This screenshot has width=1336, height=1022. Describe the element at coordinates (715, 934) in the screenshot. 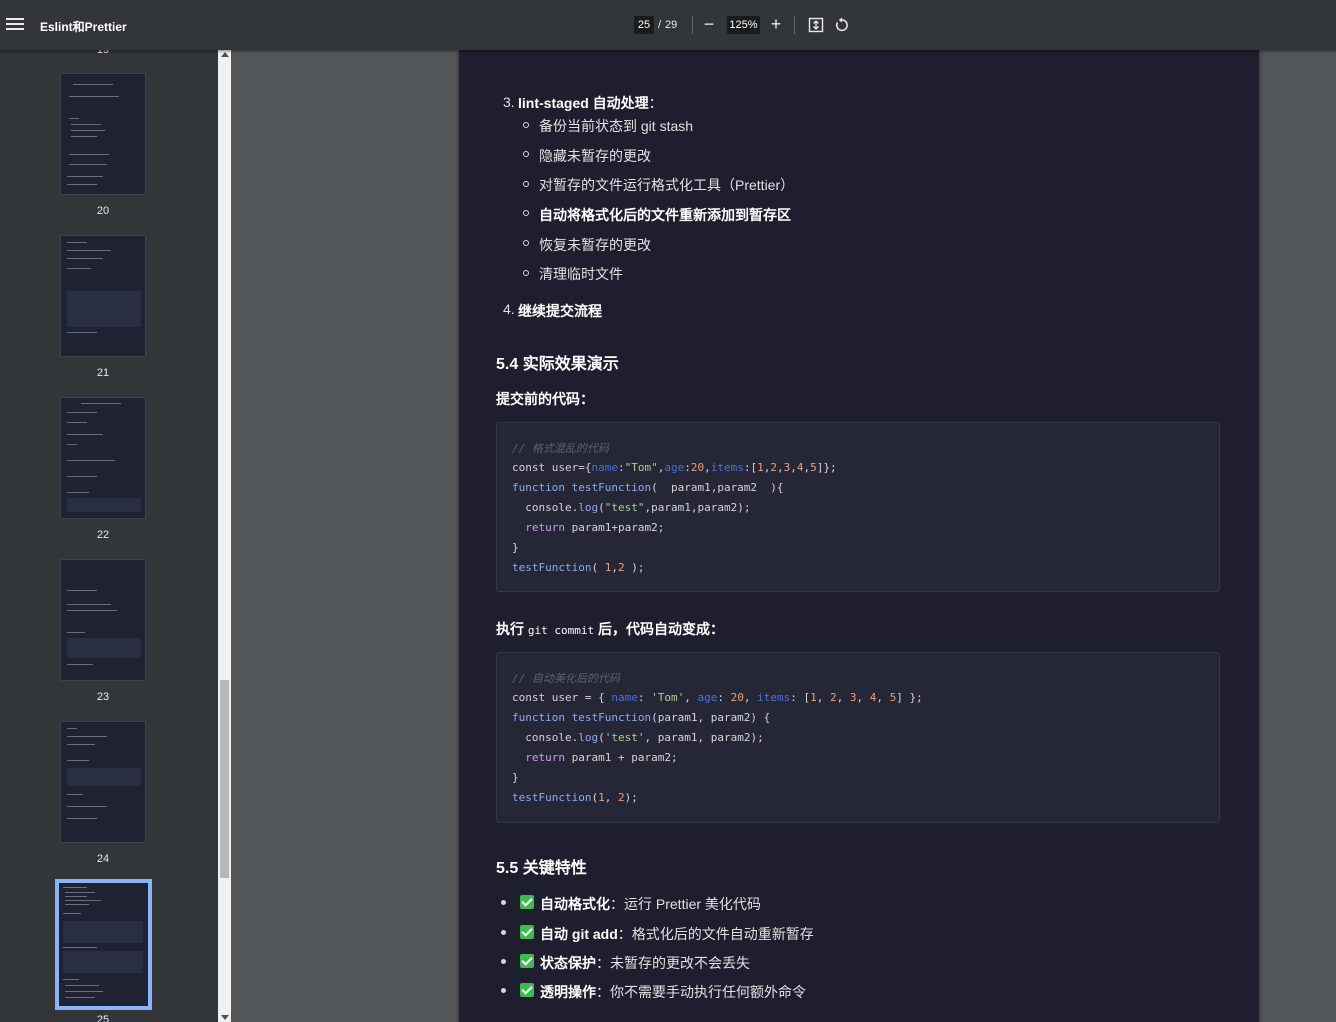

I see `feature-desc: ：格式化后的文件自动重新暂存` at that location.